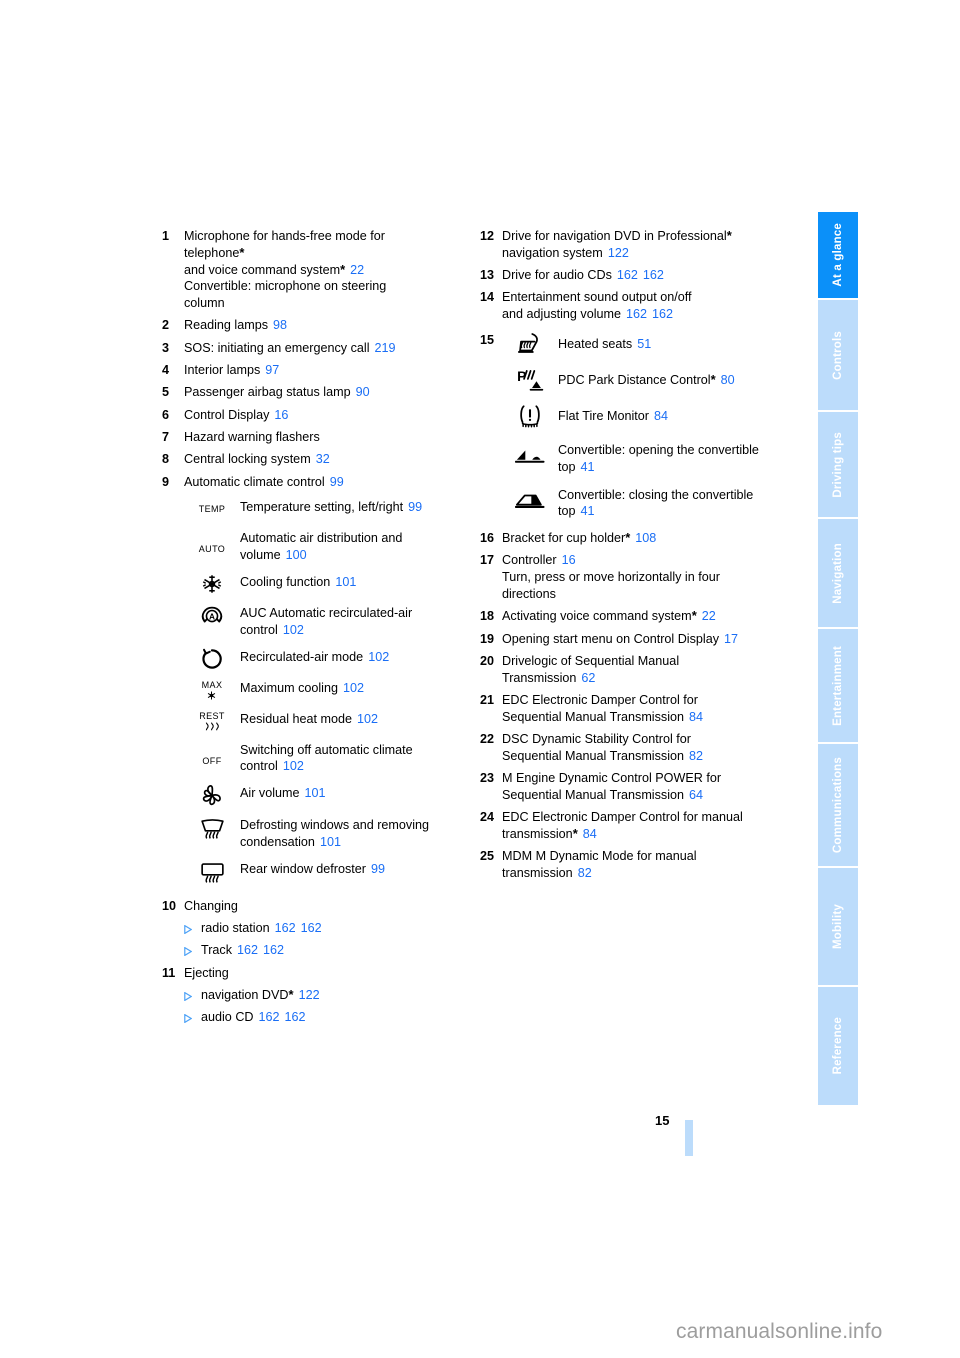  I want to click on legend-text: navigation DVD* 122, so click(260, 994).